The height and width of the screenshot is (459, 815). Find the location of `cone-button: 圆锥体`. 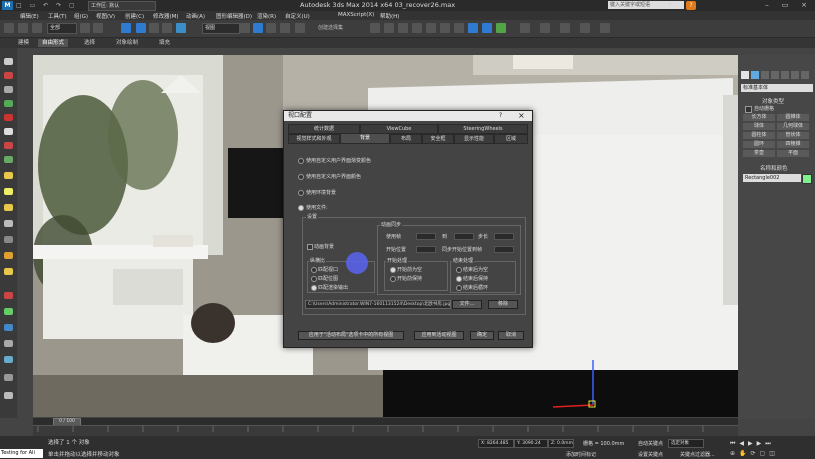

cone-button: 圆锥体 is located at coordinates (793, 117).